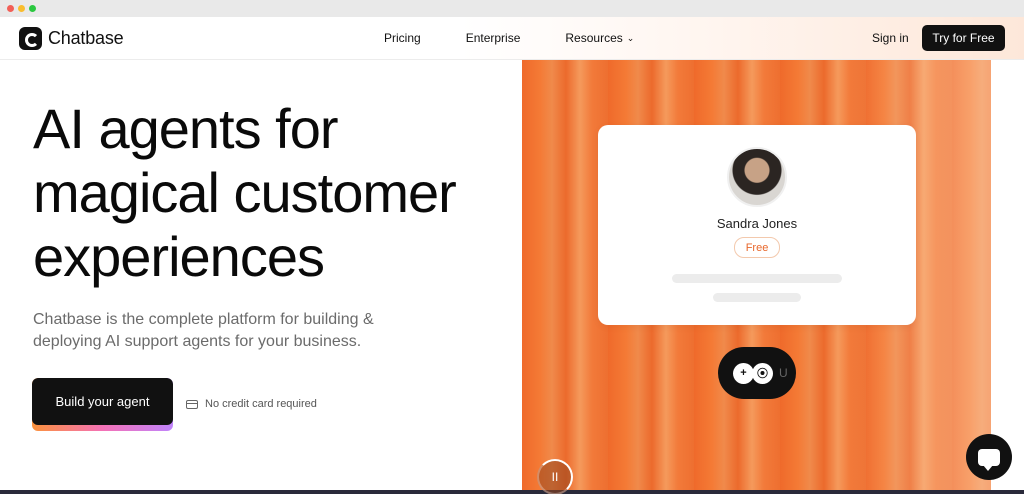  I want to click on nav-link-enterprise: Enterprise, so click(493, 38).